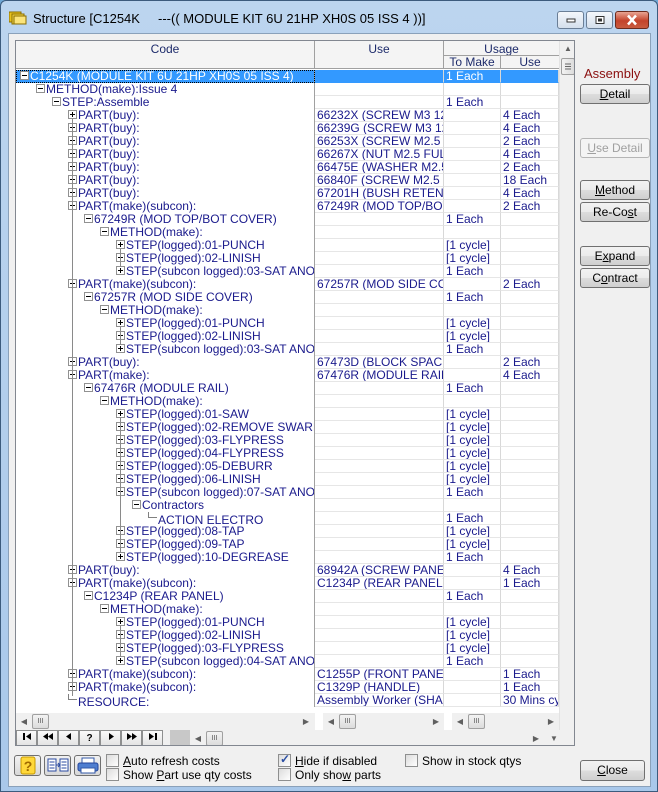 Image resolution: width=658 pixels, height=792 pixels. I want to click on use-column-hscroll: ◀ III ▶, so click(383, 721).